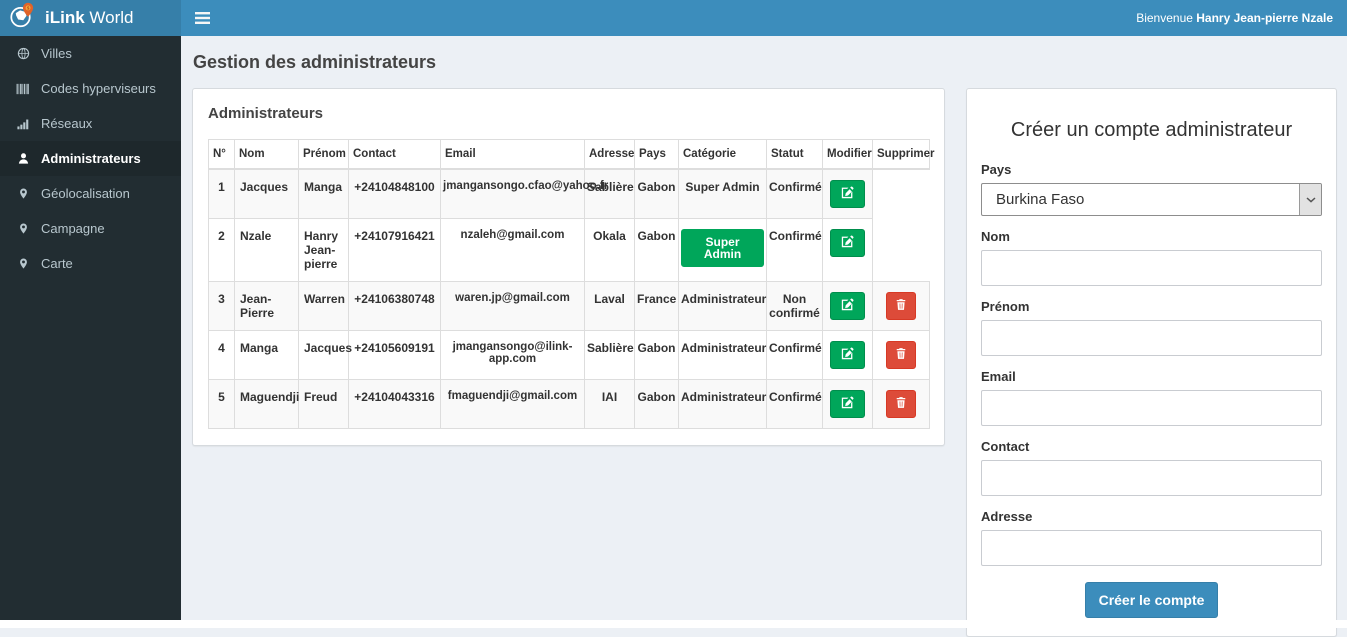  Describe the element at coordinates (323, 154) in the screenshot. I see `column-header: Prénom` at that location.